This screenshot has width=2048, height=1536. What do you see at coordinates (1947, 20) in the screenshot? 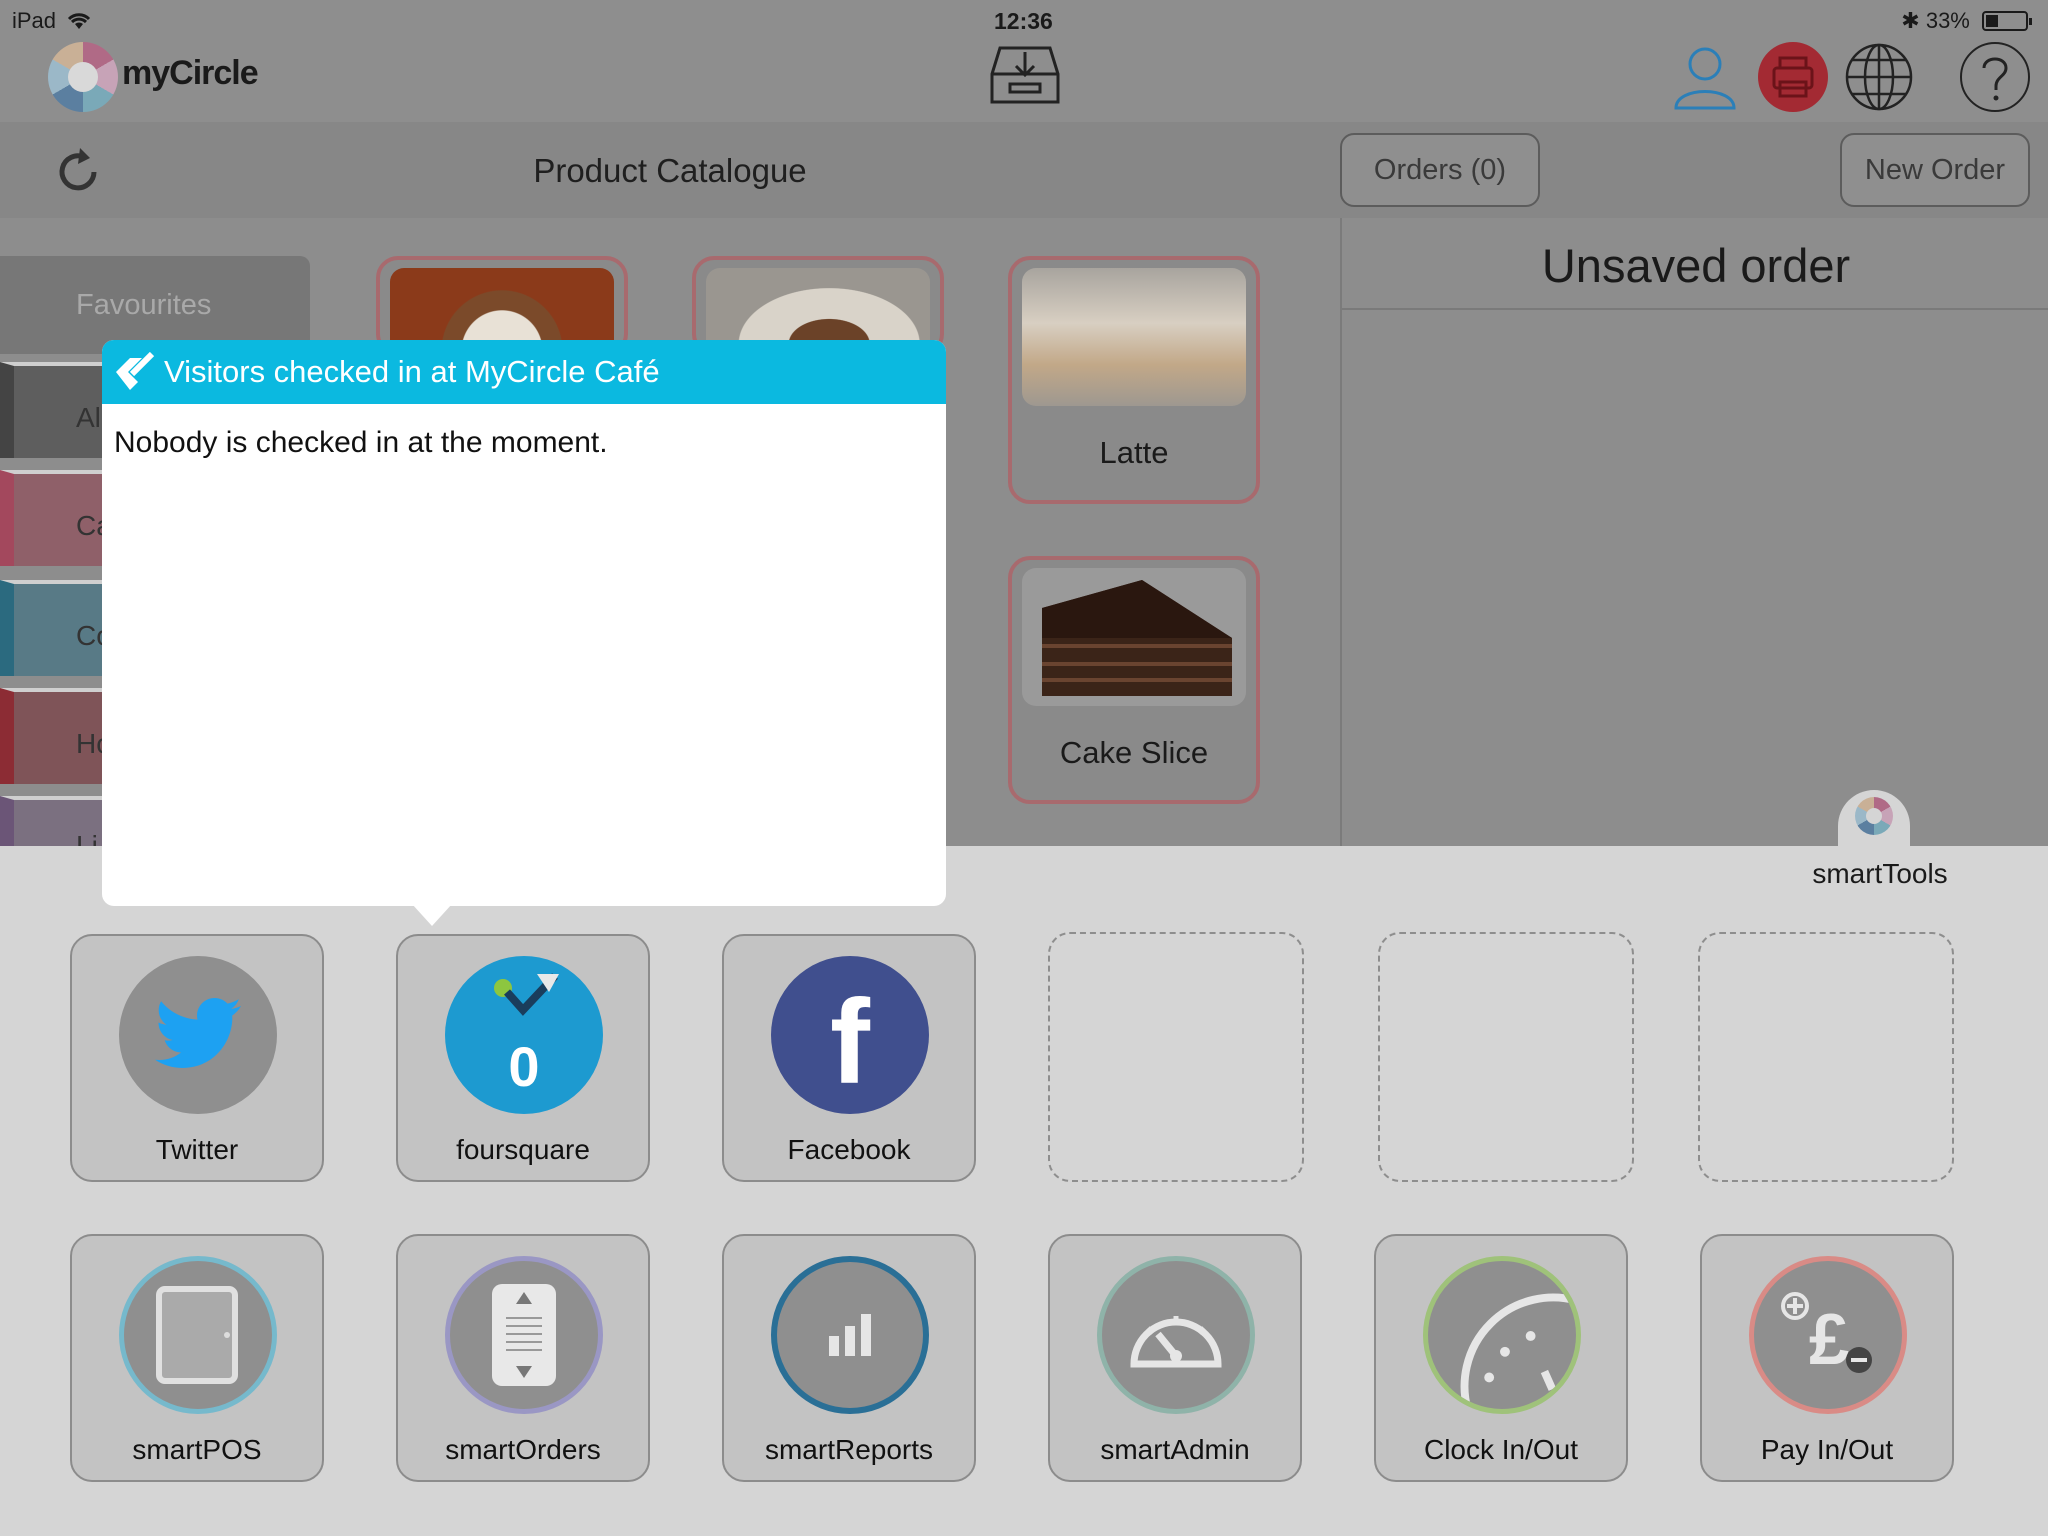
I see `battery-percent: 33%` at bounding box center [1947, 20].